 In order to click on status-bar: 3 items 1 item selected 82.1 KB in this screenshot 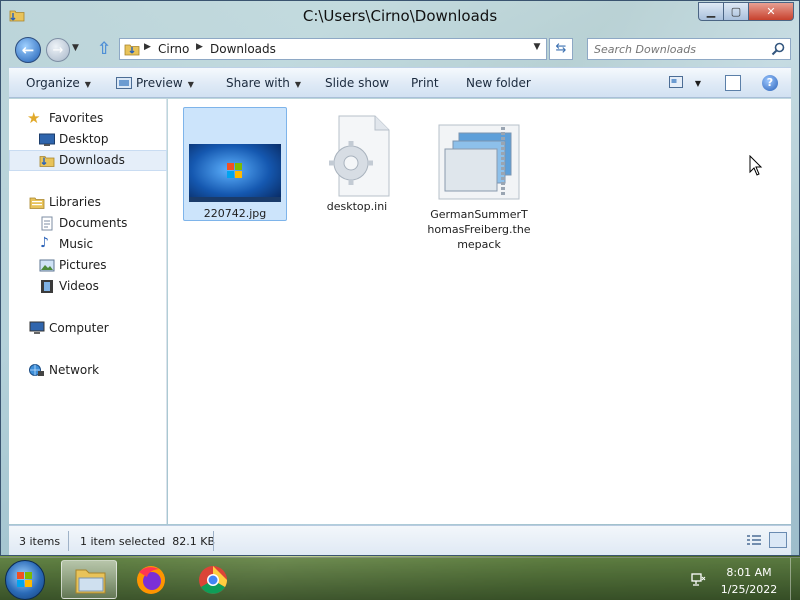, I will do `click(400, 540)`.